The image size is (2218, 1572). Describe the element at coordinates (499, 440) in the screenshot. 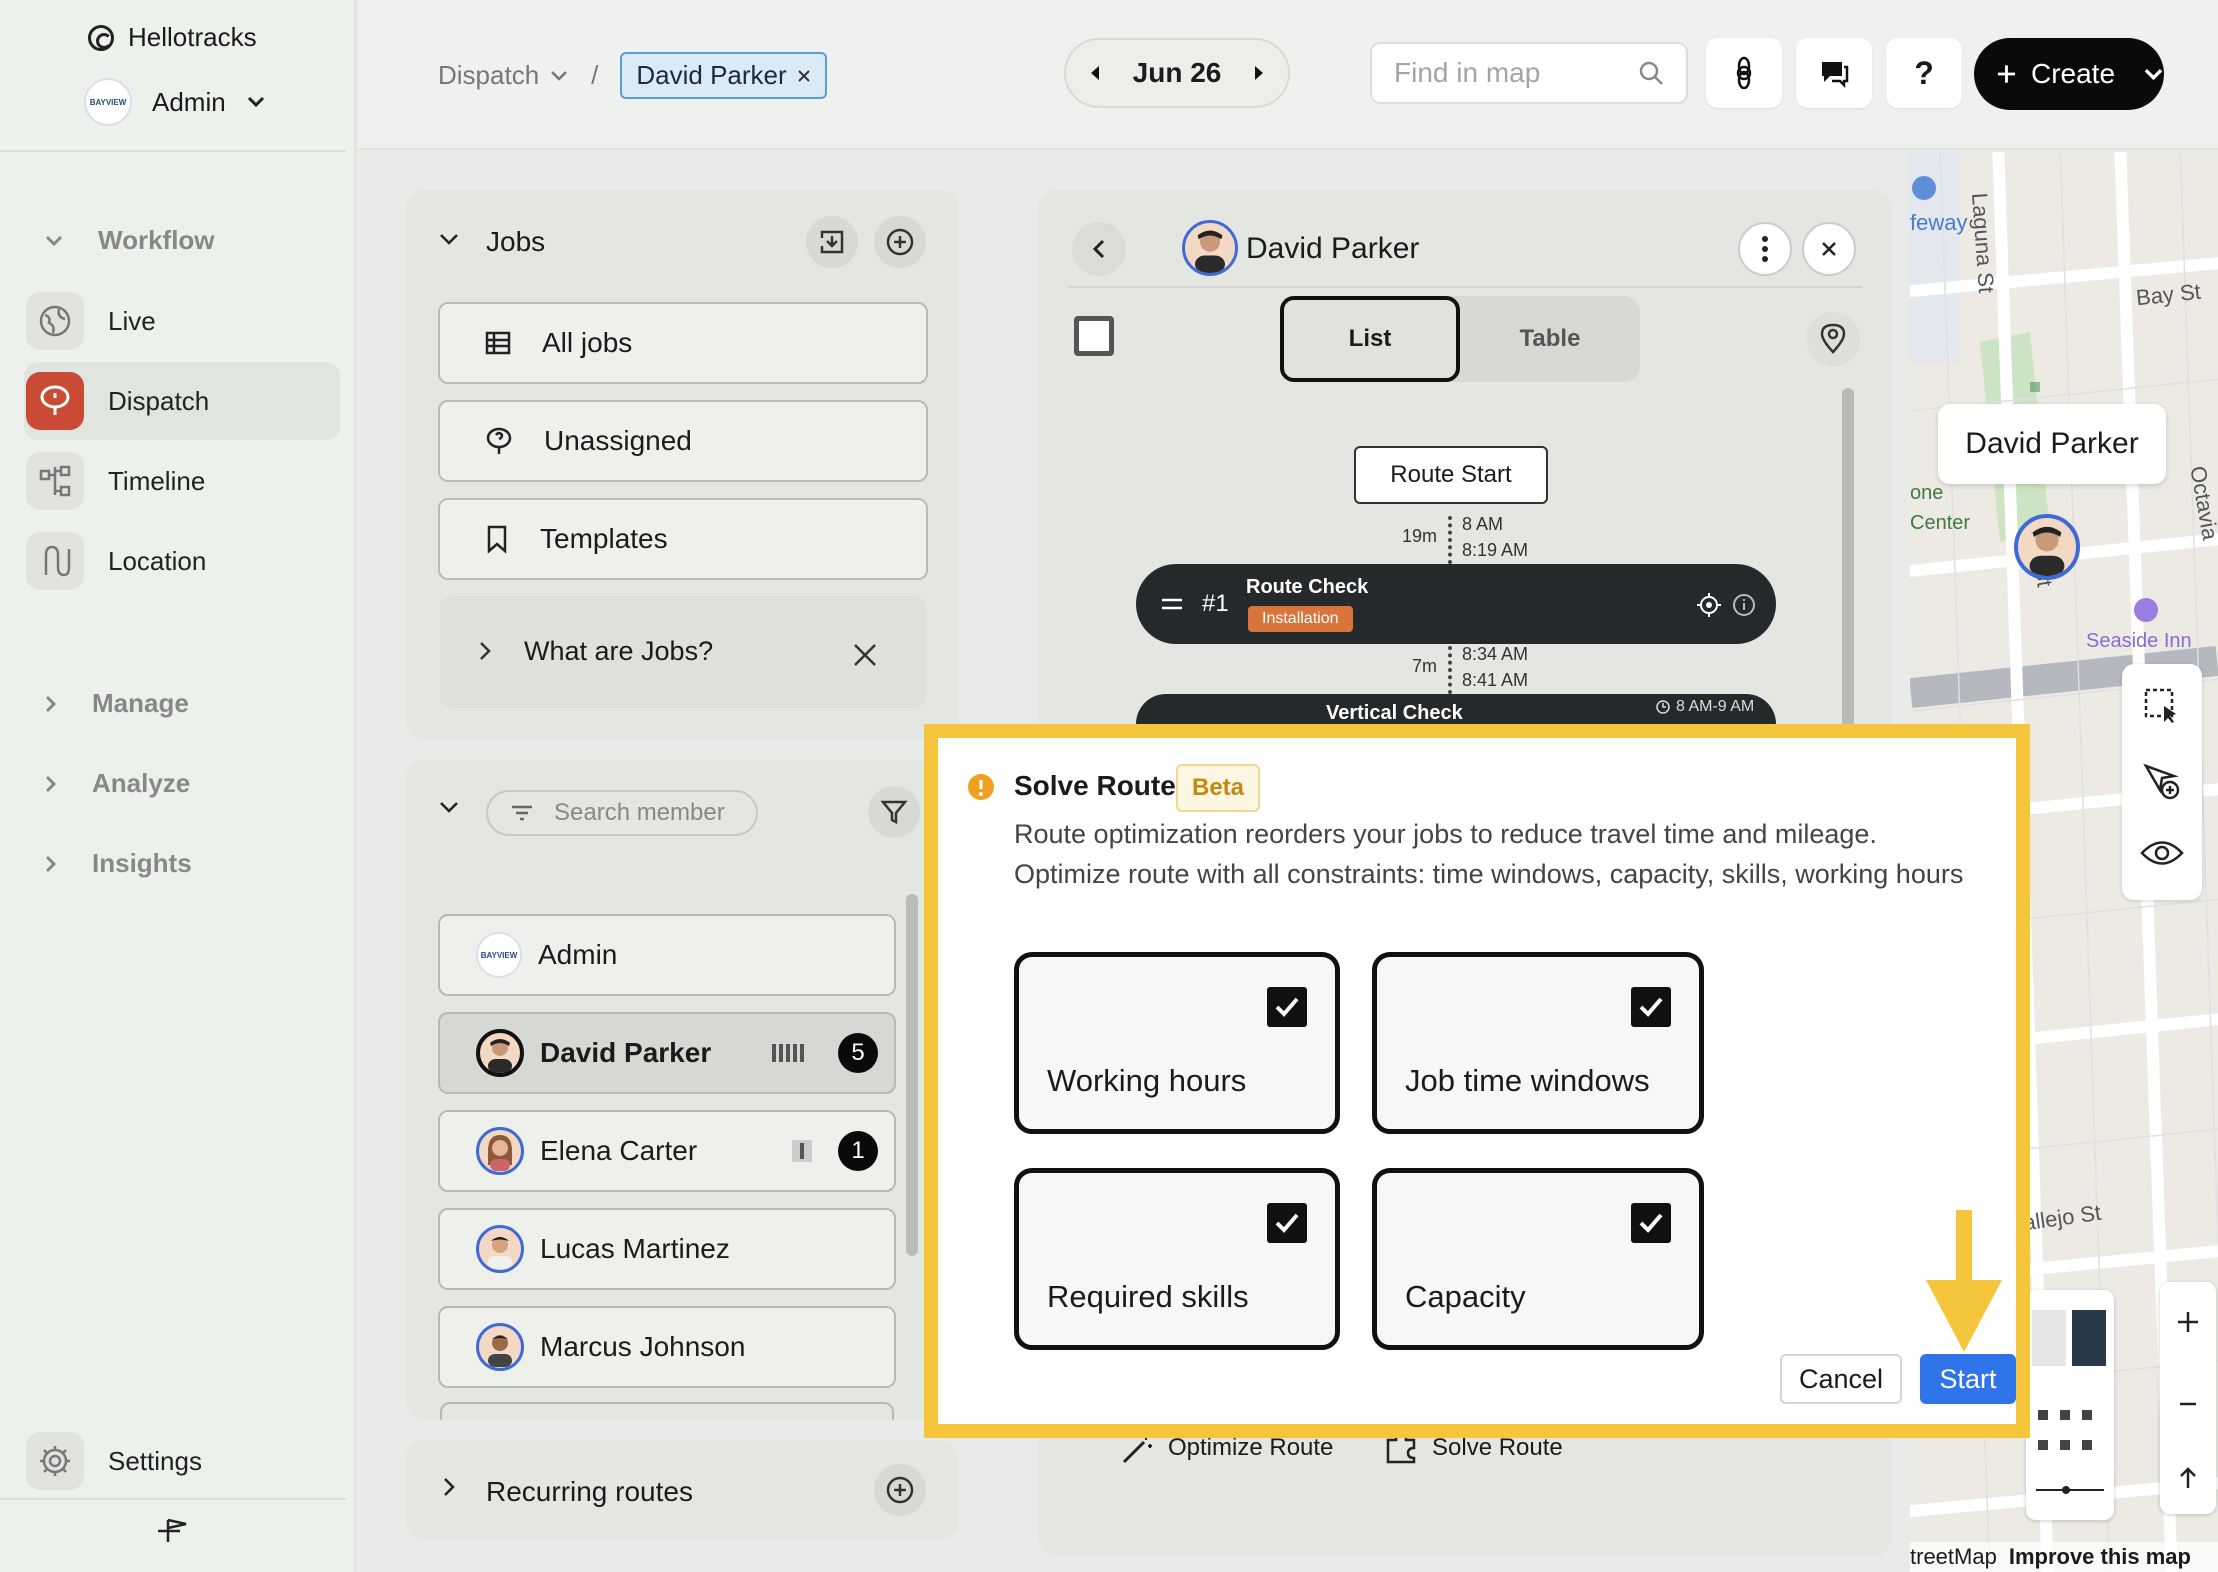

I see `pin-question-icon` at that location.